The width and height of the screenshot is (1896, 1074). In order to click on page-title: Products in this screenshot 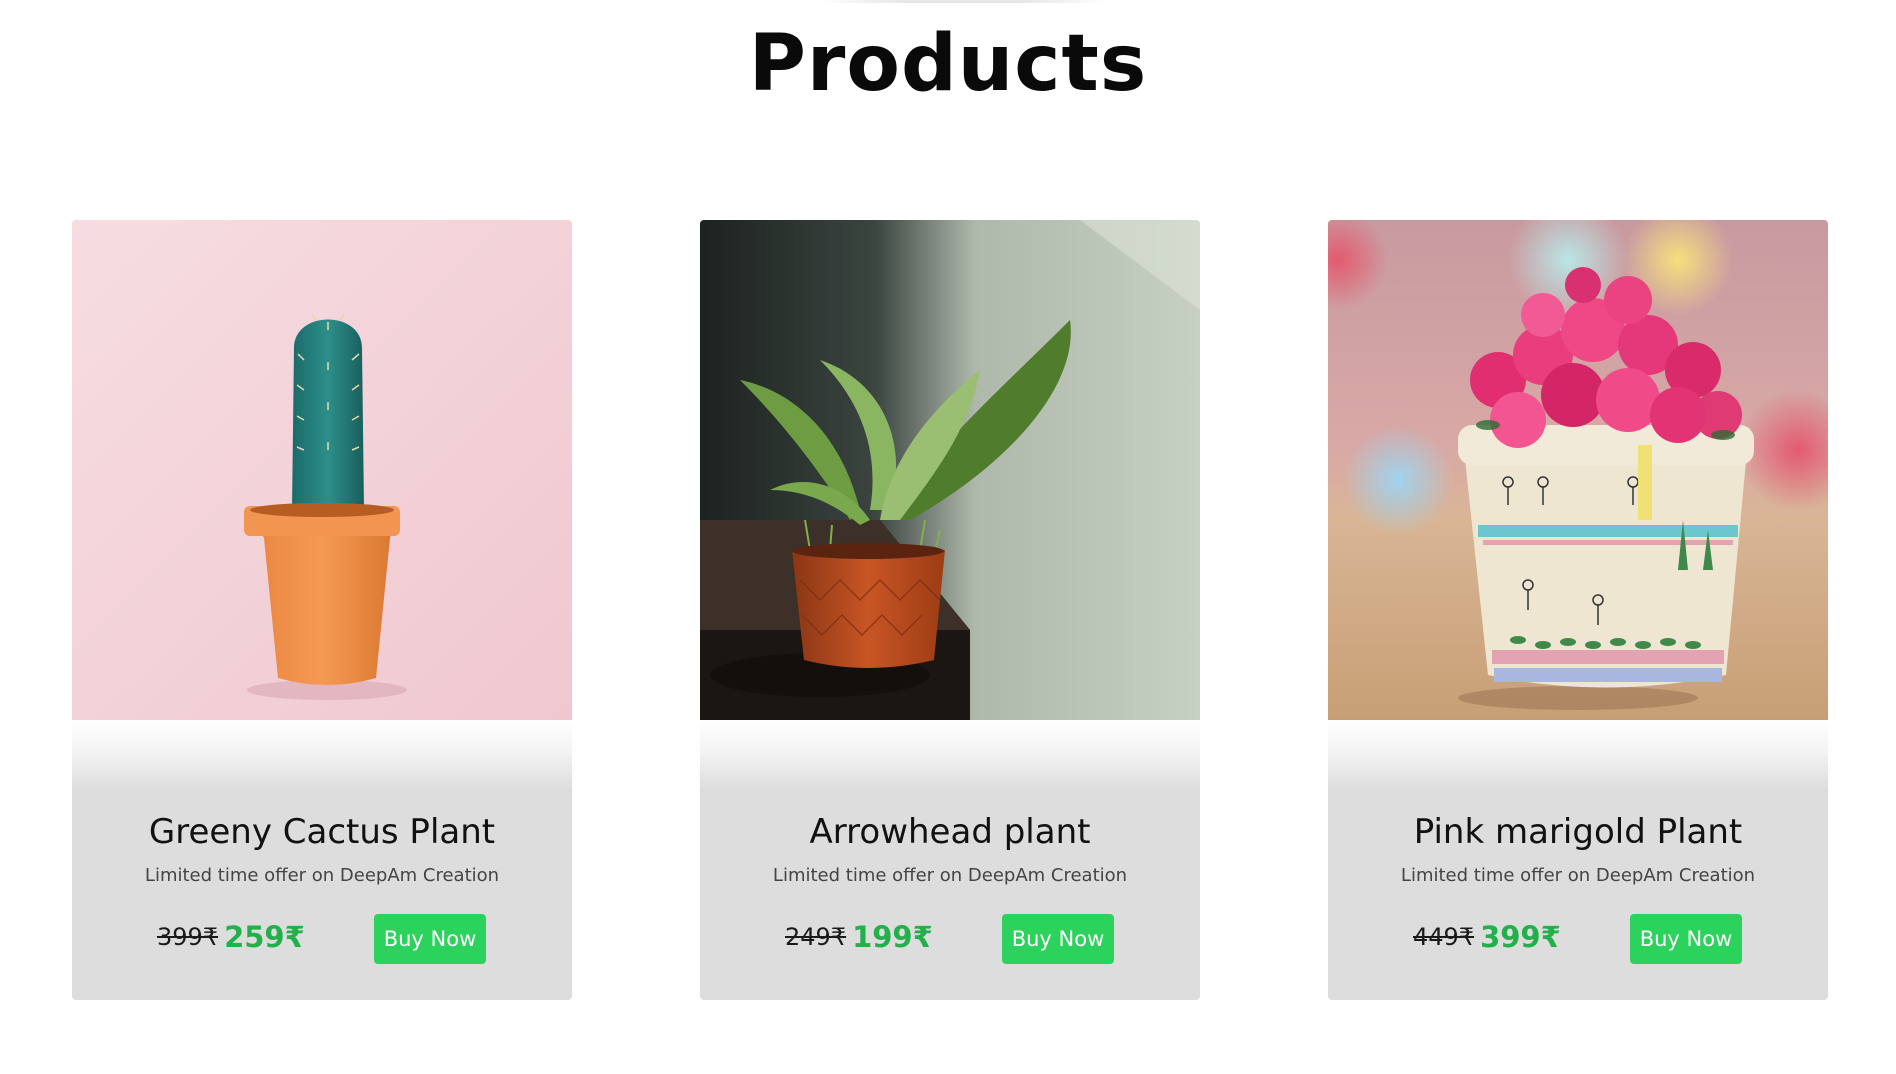, I will do `click(948, 64)`.